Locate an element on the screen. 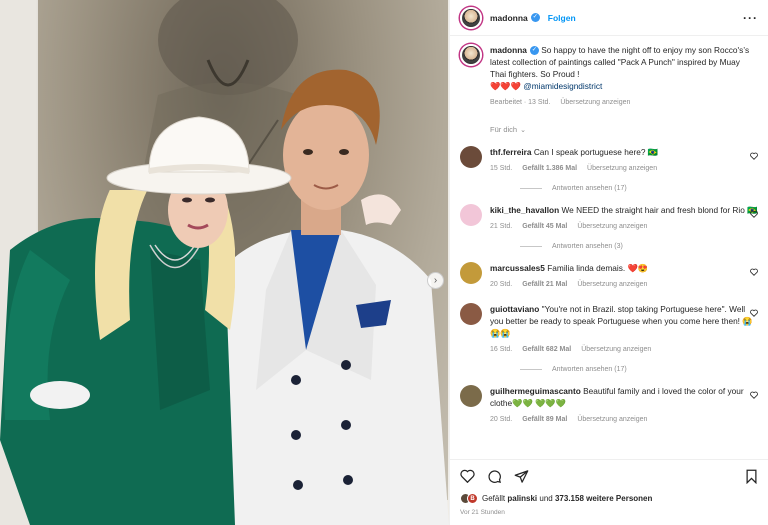 The image size is (768, 525). next-image-button: › is located at coordinates (435, 280).